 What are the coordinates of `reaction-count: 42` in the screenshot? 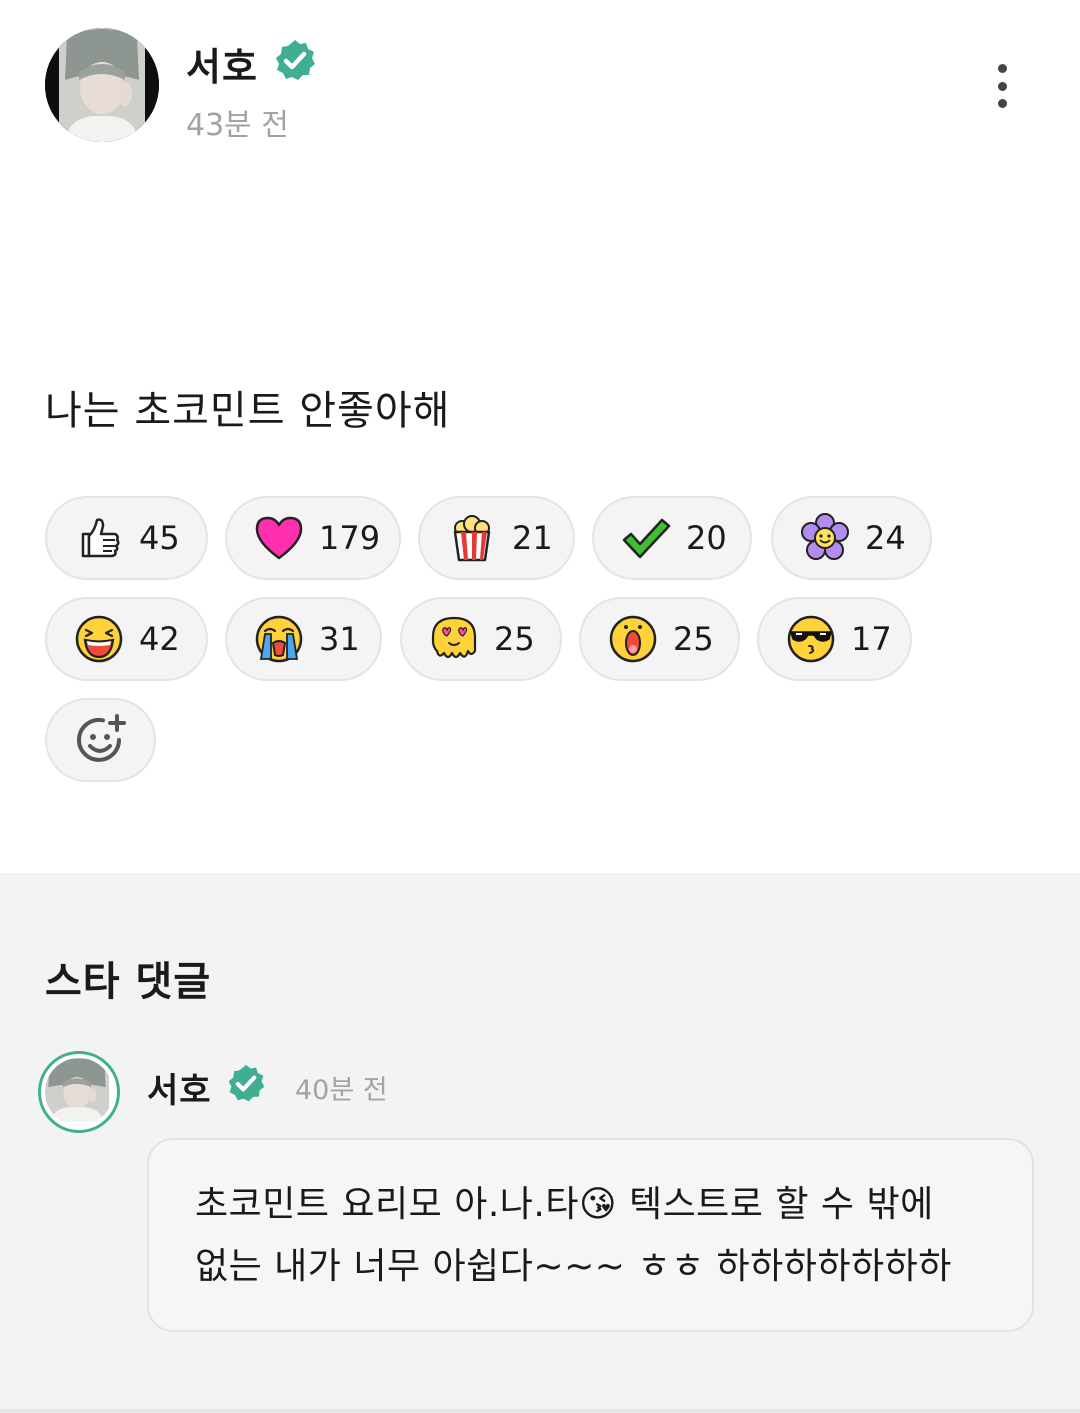 It's located at (159, 639).